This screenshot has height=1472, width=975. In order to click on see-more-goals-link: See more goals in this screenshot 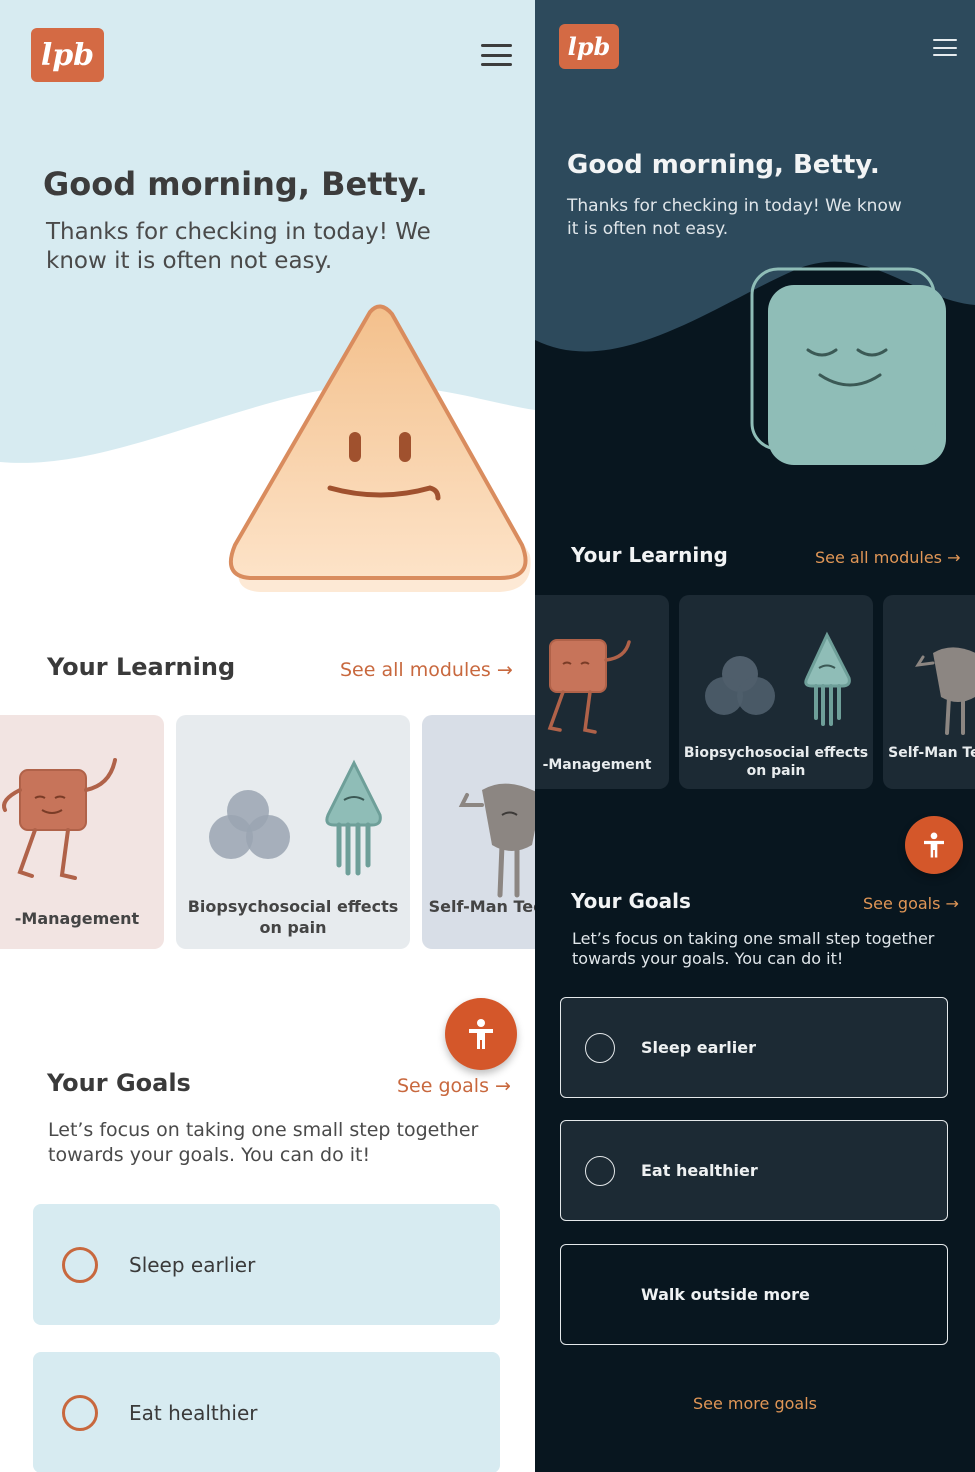, I will do `click(755, 1403)`.